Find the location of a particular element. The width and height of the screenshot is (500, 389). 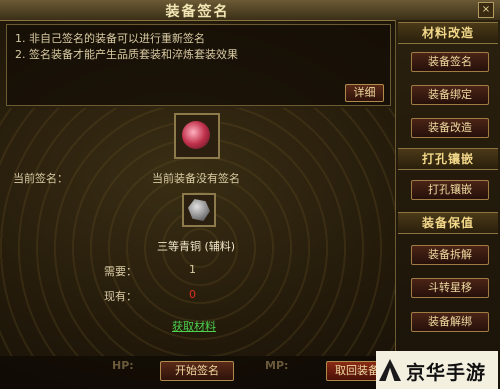

equipment-slot is located at coordinates (197, 136).